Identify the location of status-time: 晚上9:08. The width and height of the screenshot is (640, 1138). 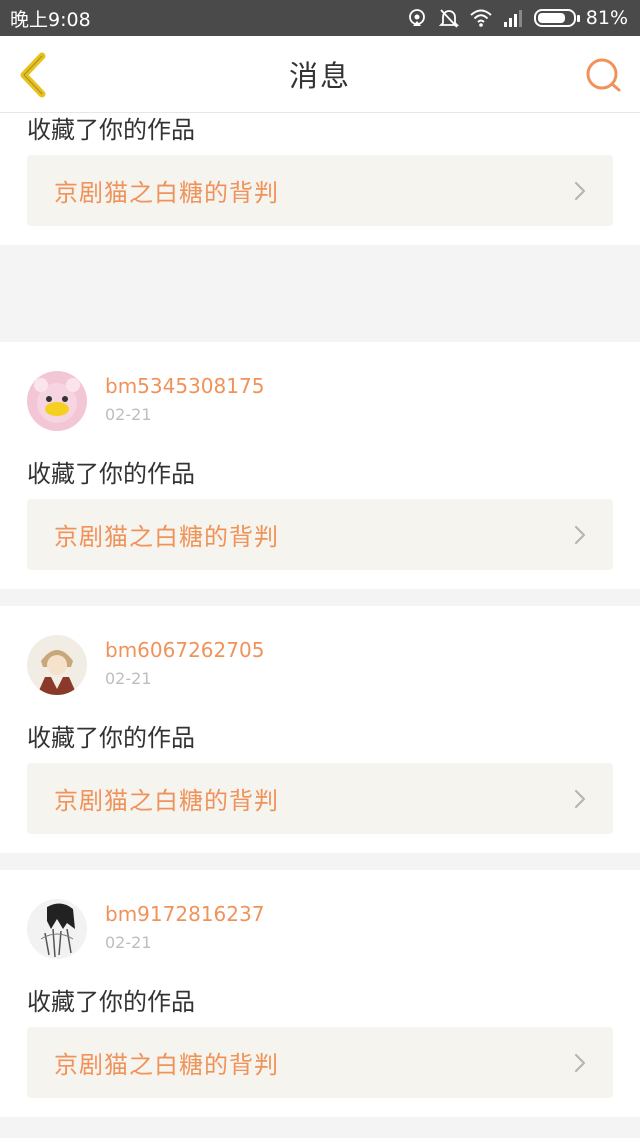
(50, 19).